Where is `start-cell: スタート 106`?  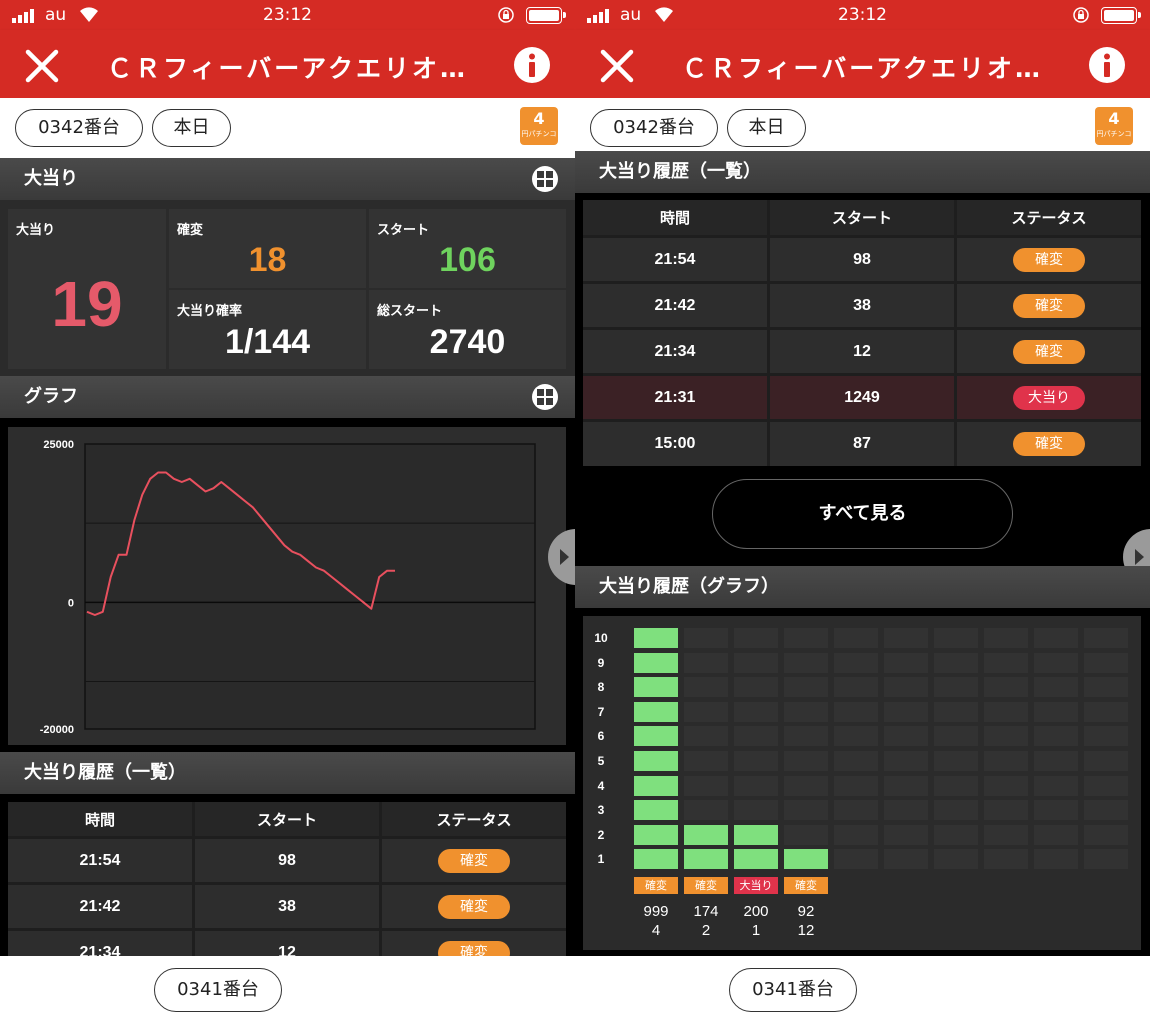 start-cell: スタート 106 is located at coordinates (467, 248).